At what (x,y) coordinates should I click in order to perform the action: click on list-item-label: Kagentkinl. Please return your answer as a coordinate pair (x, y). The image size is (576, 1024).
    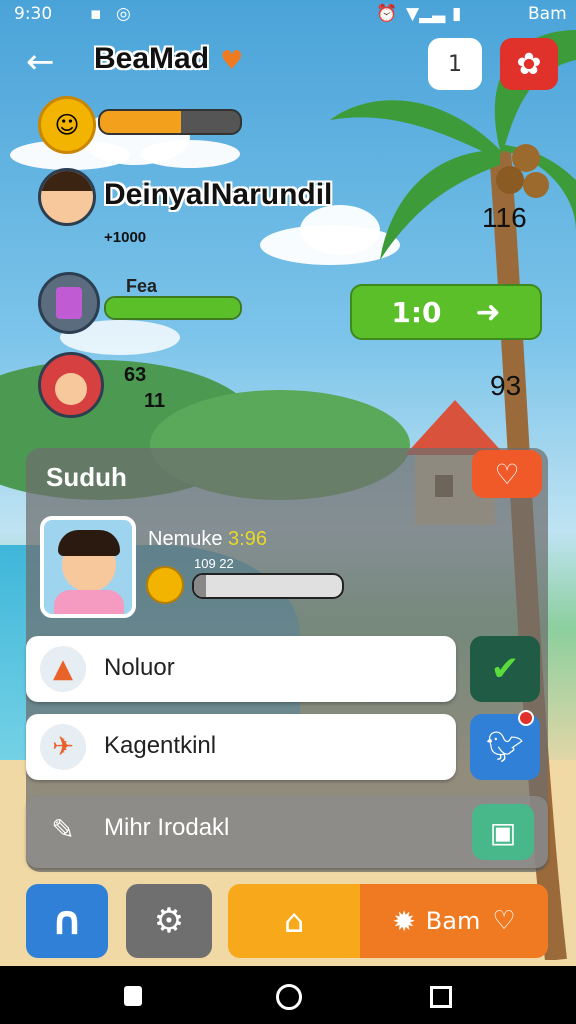
    Looking at the image, I should click on (160, 745).